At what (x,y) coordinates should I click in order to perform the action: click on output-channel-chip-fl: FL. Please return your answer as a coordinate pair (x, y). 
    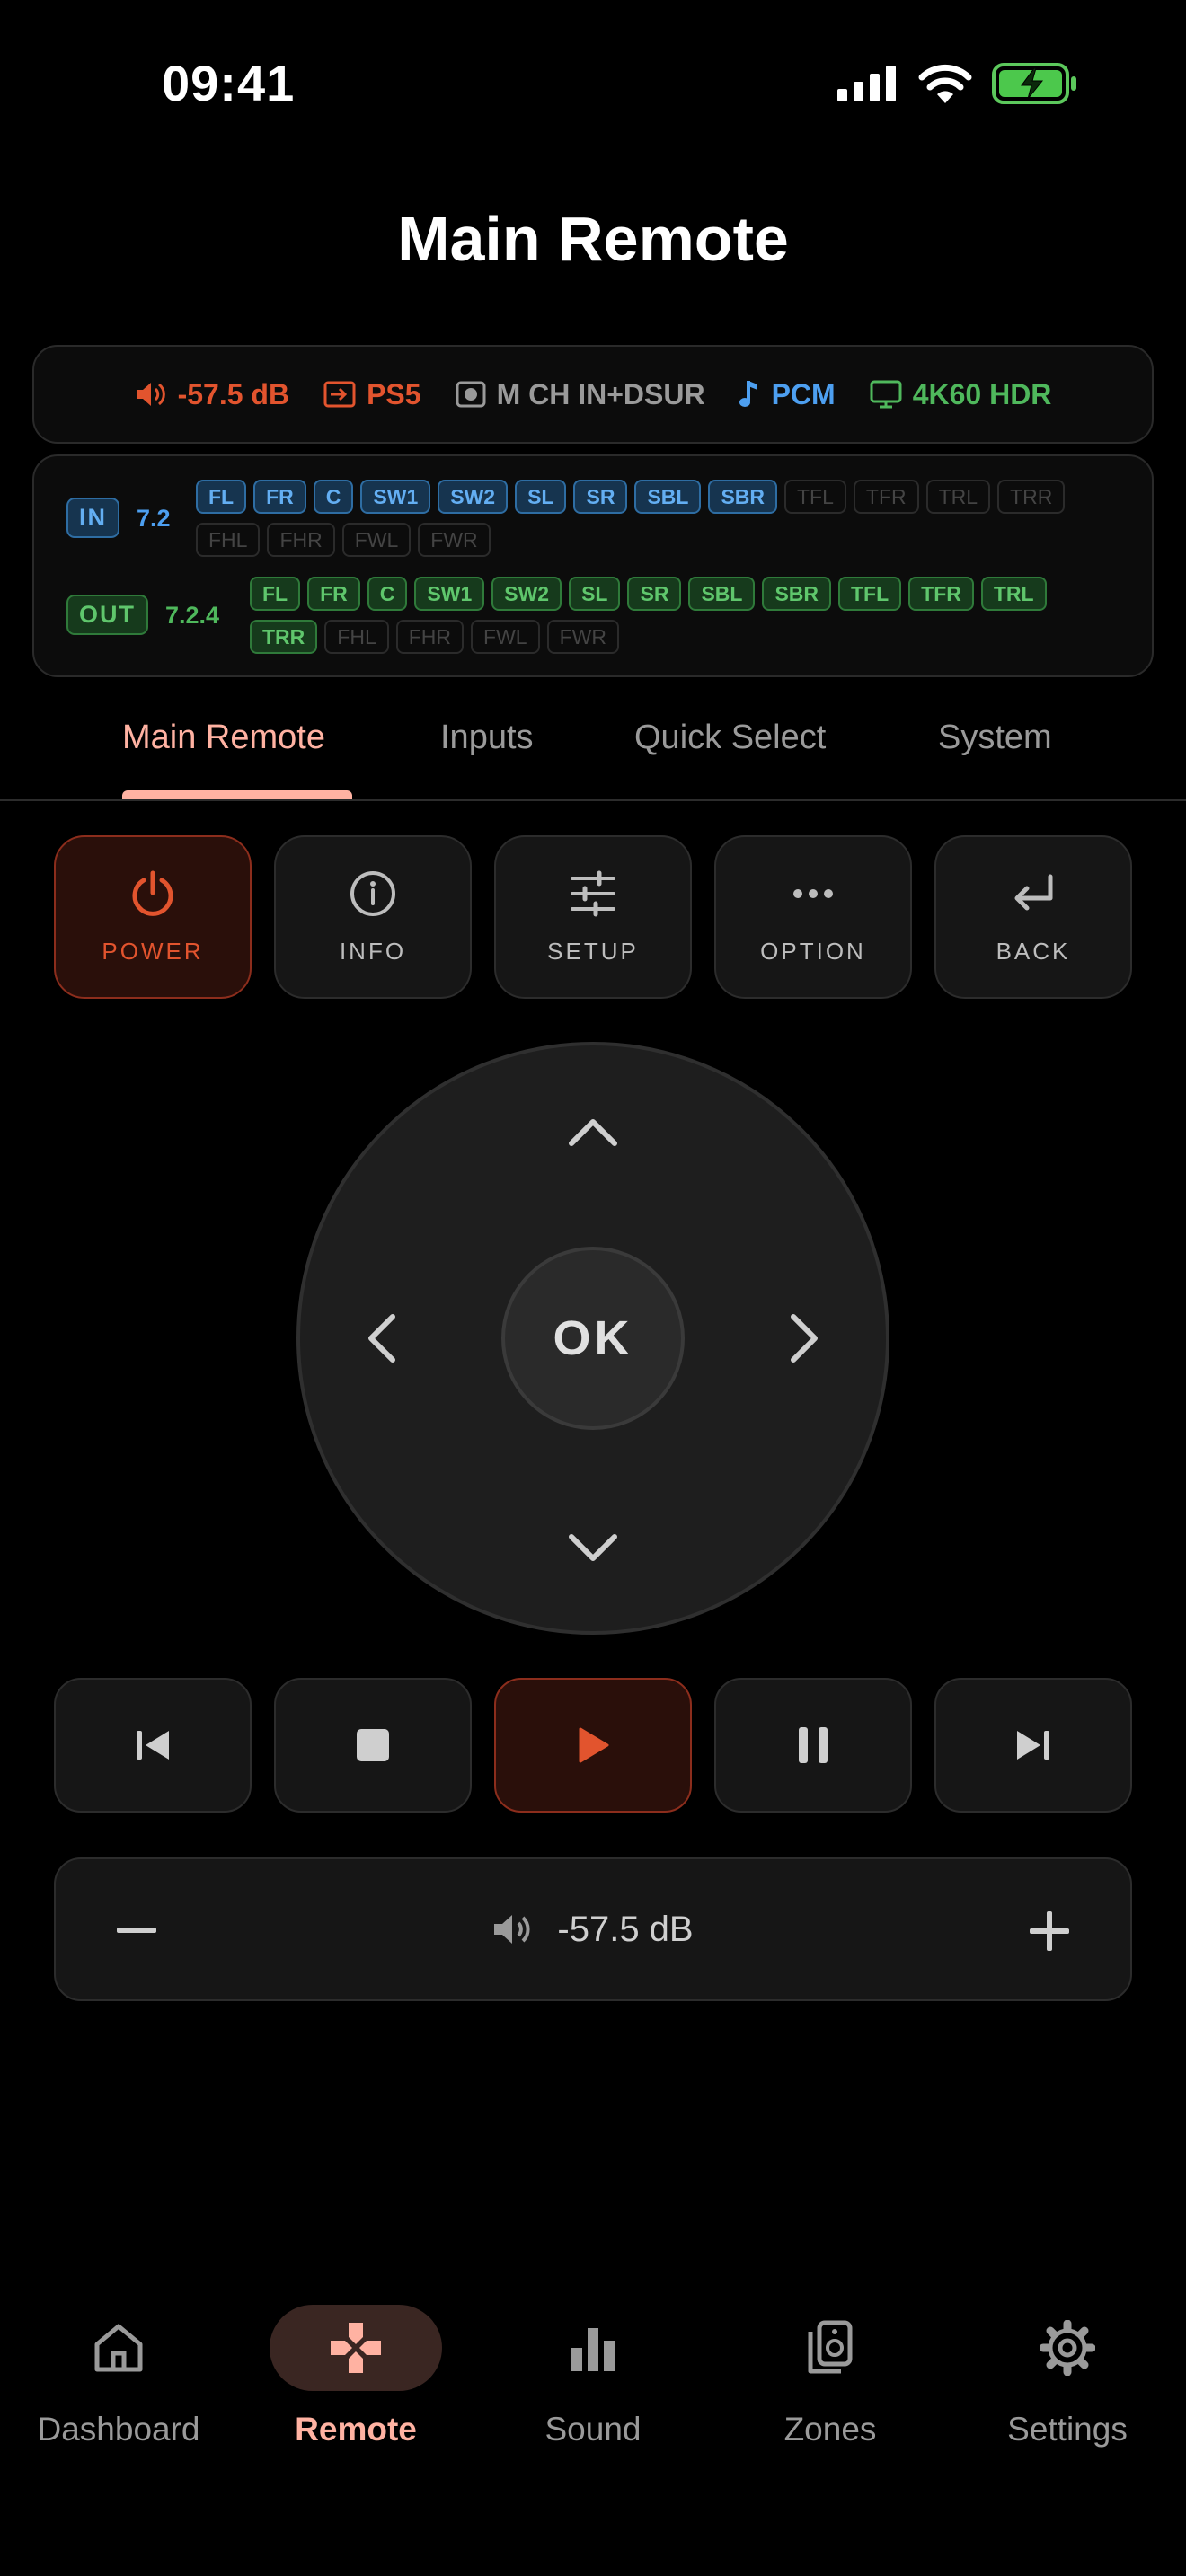
    Looking at the image, I should click on (275, 594).